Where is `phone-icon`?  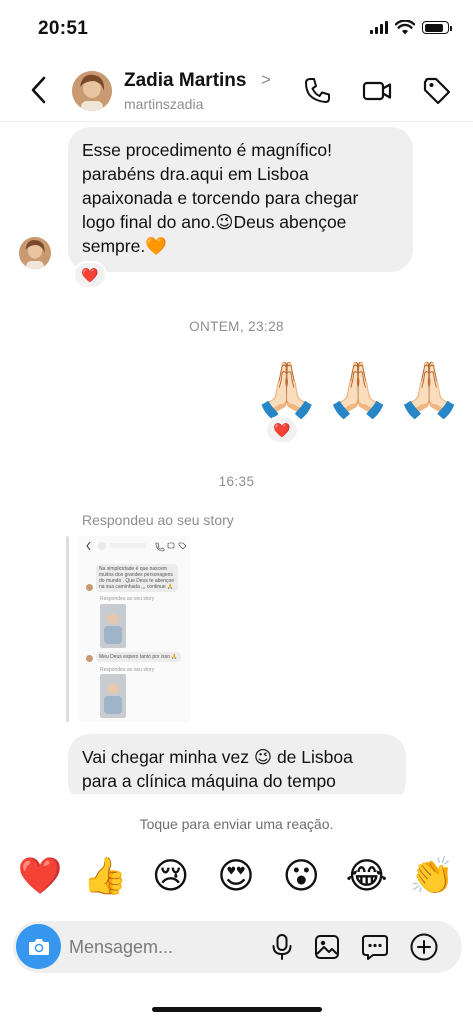 phone-icon is located at coordinates (317, 91).